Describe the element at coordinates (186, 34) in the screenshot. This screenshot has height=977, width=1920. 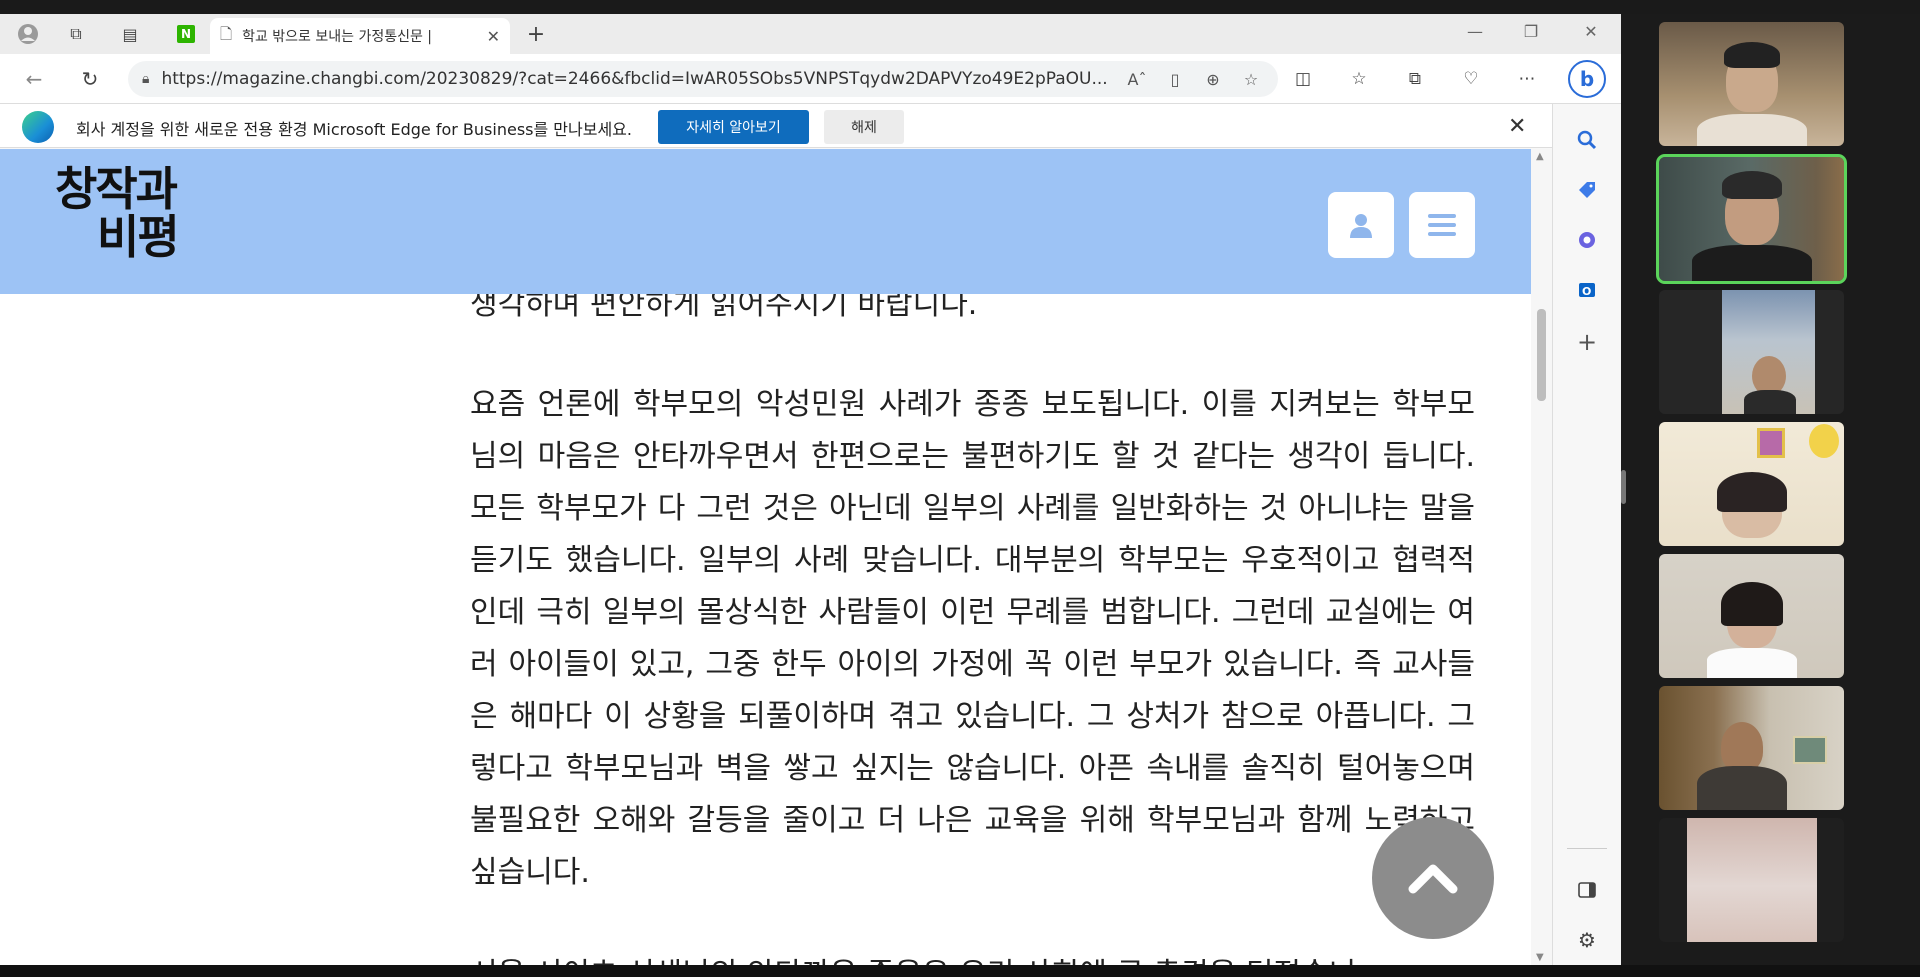
I see `naver-icon: N` at that location.